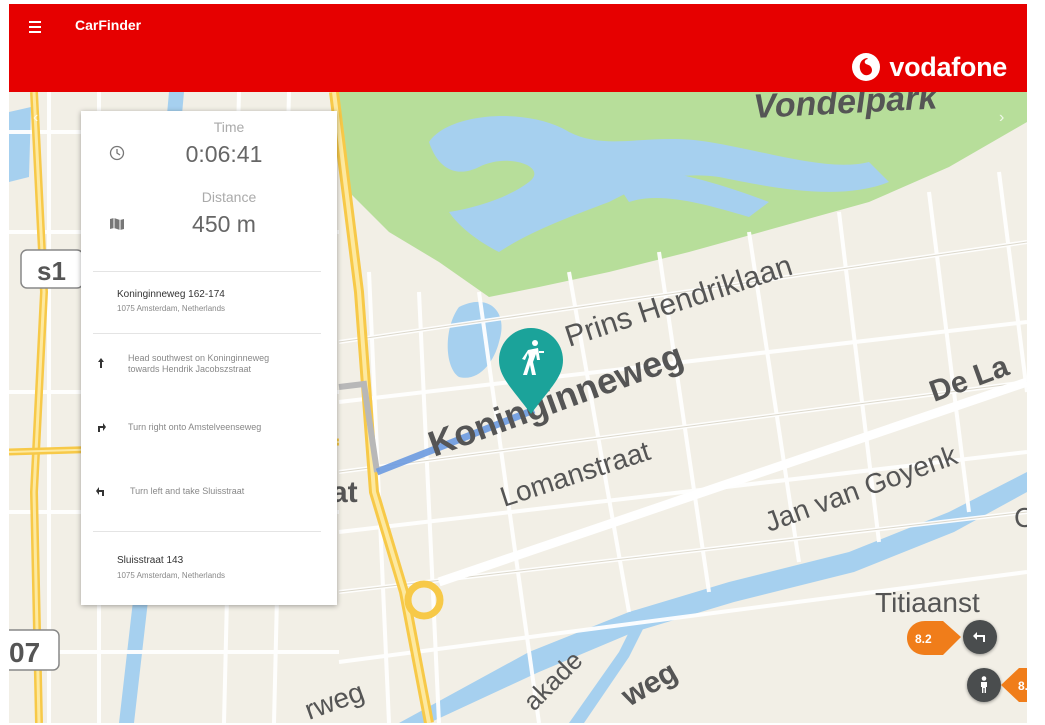 The width and height of the screenshot is (1045, 725). What do you see at coordinates (24, 652) in the screenshot?
I see `svg-text: 07` at bounding box center [24, 652].